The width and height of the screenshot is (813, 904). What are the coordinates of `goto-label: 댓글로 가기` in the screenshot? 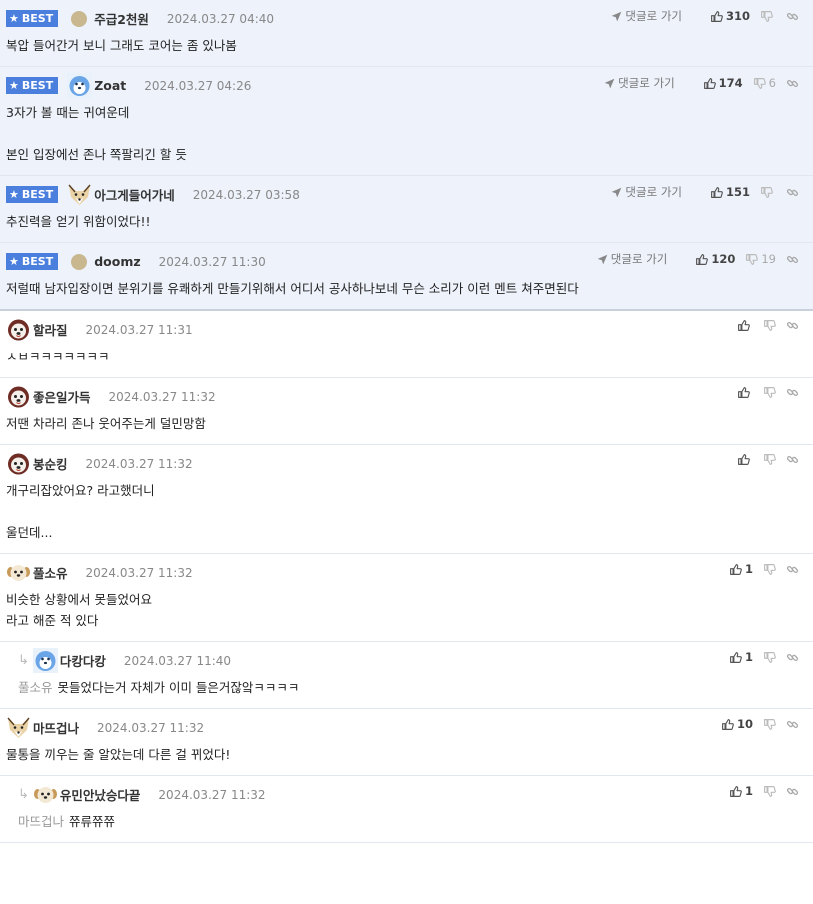 It's located at (646, 83).